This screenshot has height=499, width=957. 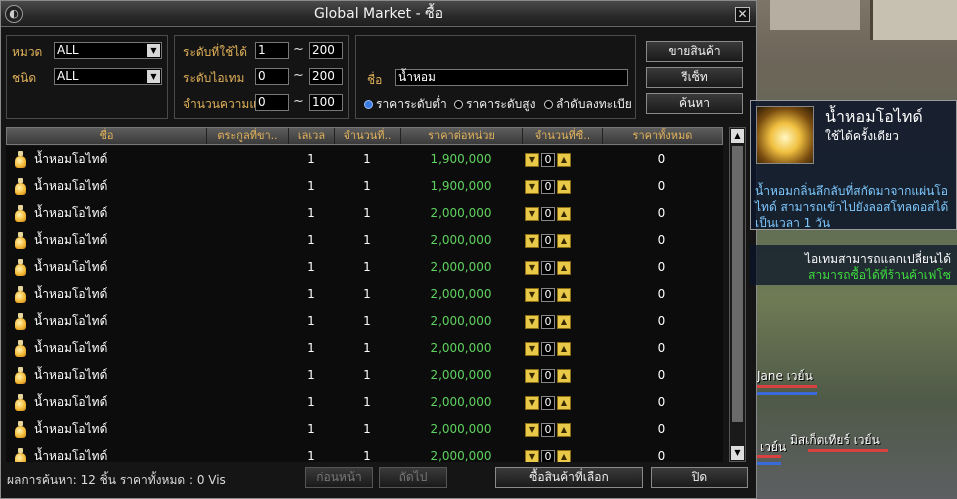 I want to click on search-input: น้ำหอม, so click(x=511, y=77).